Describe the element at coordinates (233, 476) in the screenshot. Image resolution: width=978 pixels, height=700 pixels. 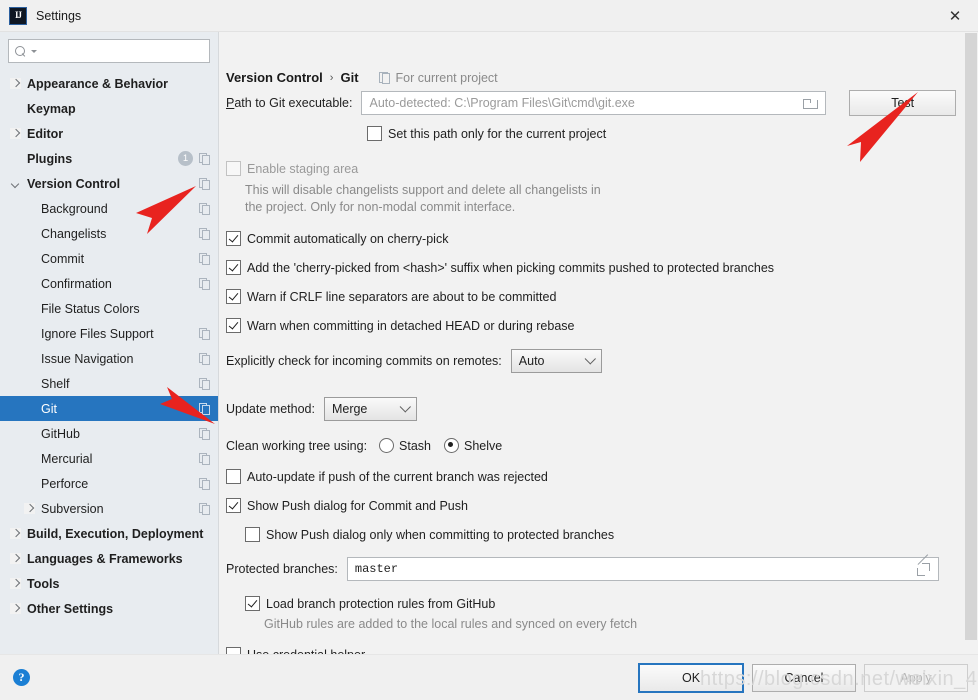
I see `auto-update-push-checkbox` at that location.